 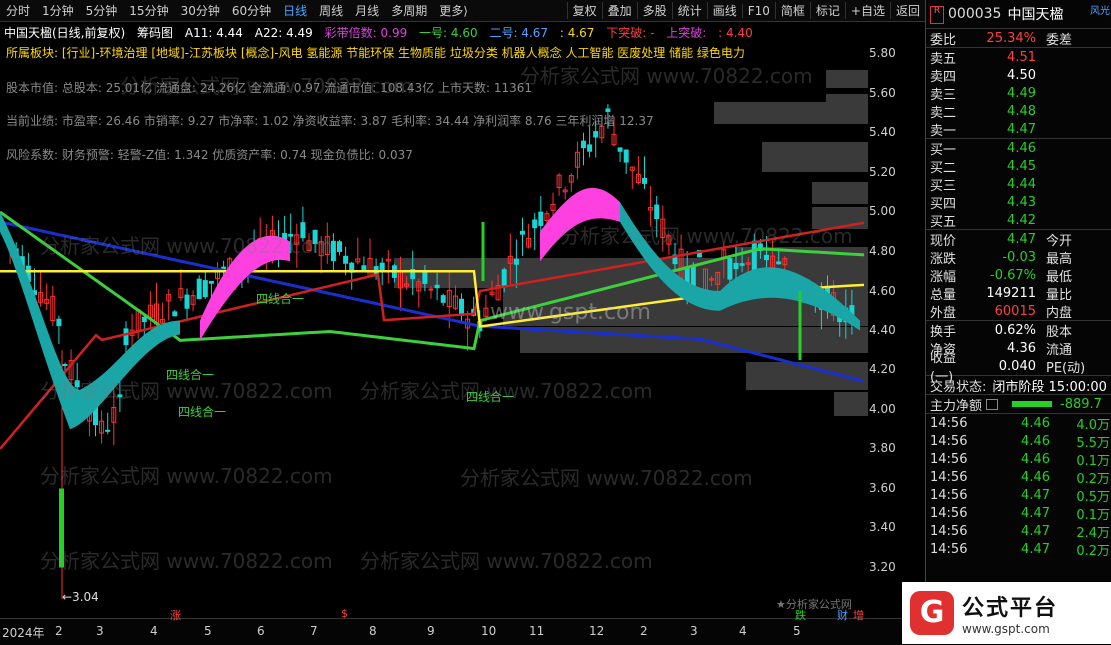 What do you see at coordinates (735, 33) in the screenshot?
I see `last-value: : 4.40` at bounding box center [735, 33].